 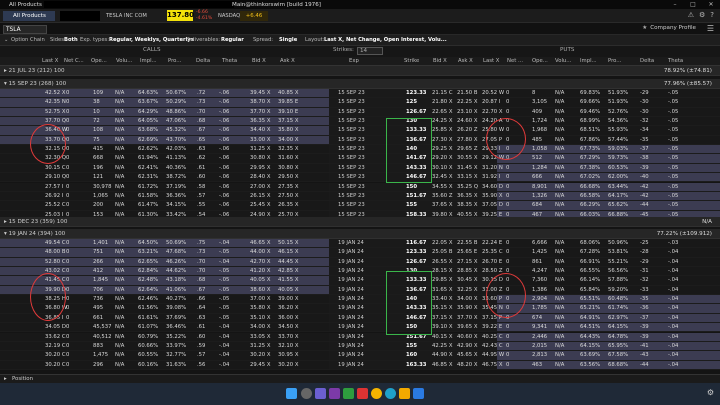 What do you see at coordinates (442, 121) in the screenshot?
I see `put-bid: 24.25 X` at bounding box center [442, 121].